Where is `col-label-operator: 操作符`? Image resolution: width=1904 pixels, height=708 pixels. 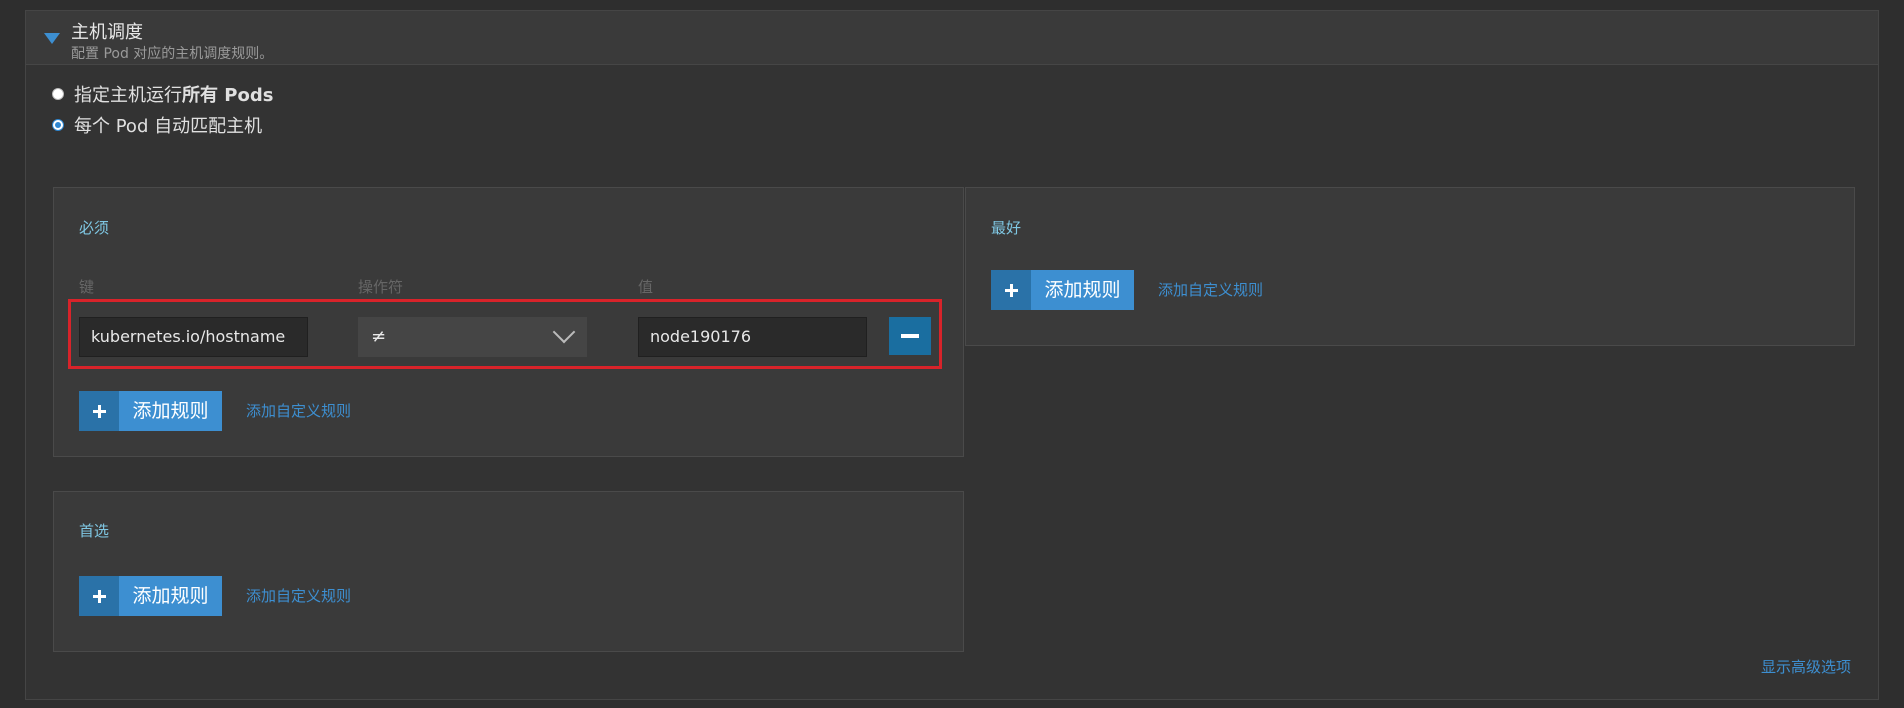
col-label-operator: 操作符 is located at coordinates (381, 287).